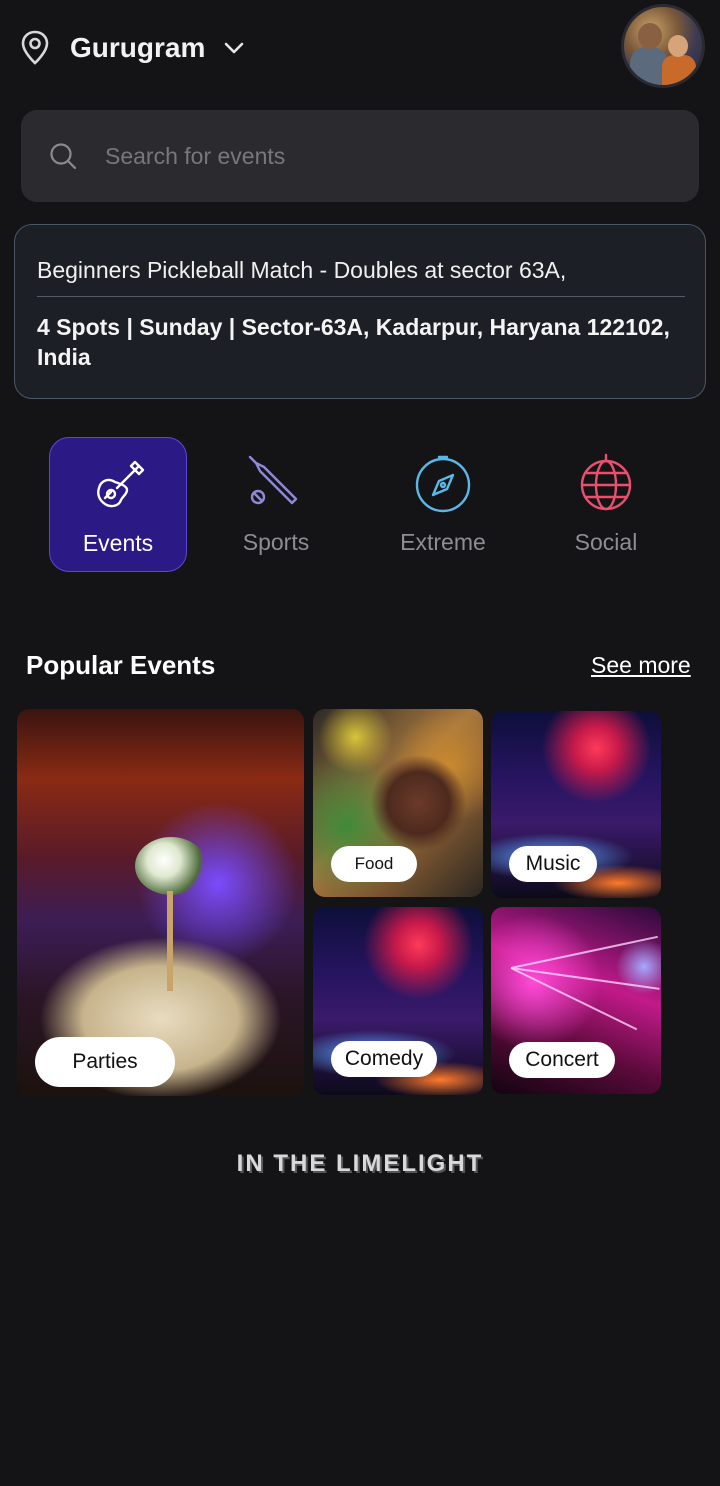  What do you see at coordinates (234, 48) in the screenshot?
I see `chevron-down-icon` at bounding box center [234, 48].